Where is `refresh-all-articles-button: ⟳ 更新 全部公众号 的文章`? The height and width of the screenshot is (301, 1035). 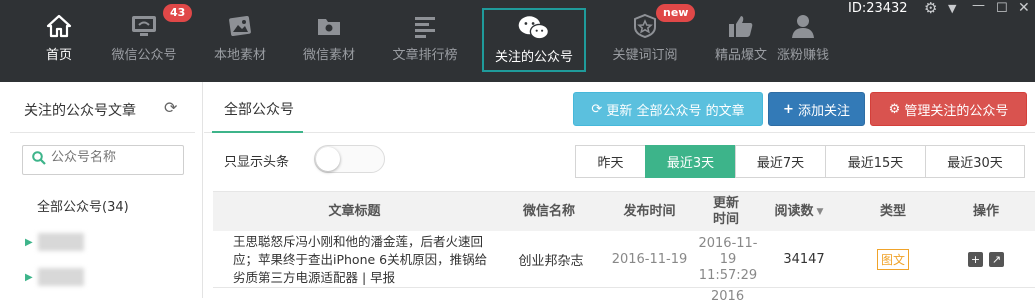 refresh-all-articles-button: ⟳ 更新 全部公众号 的文章 is located at coordinates (668, 109).